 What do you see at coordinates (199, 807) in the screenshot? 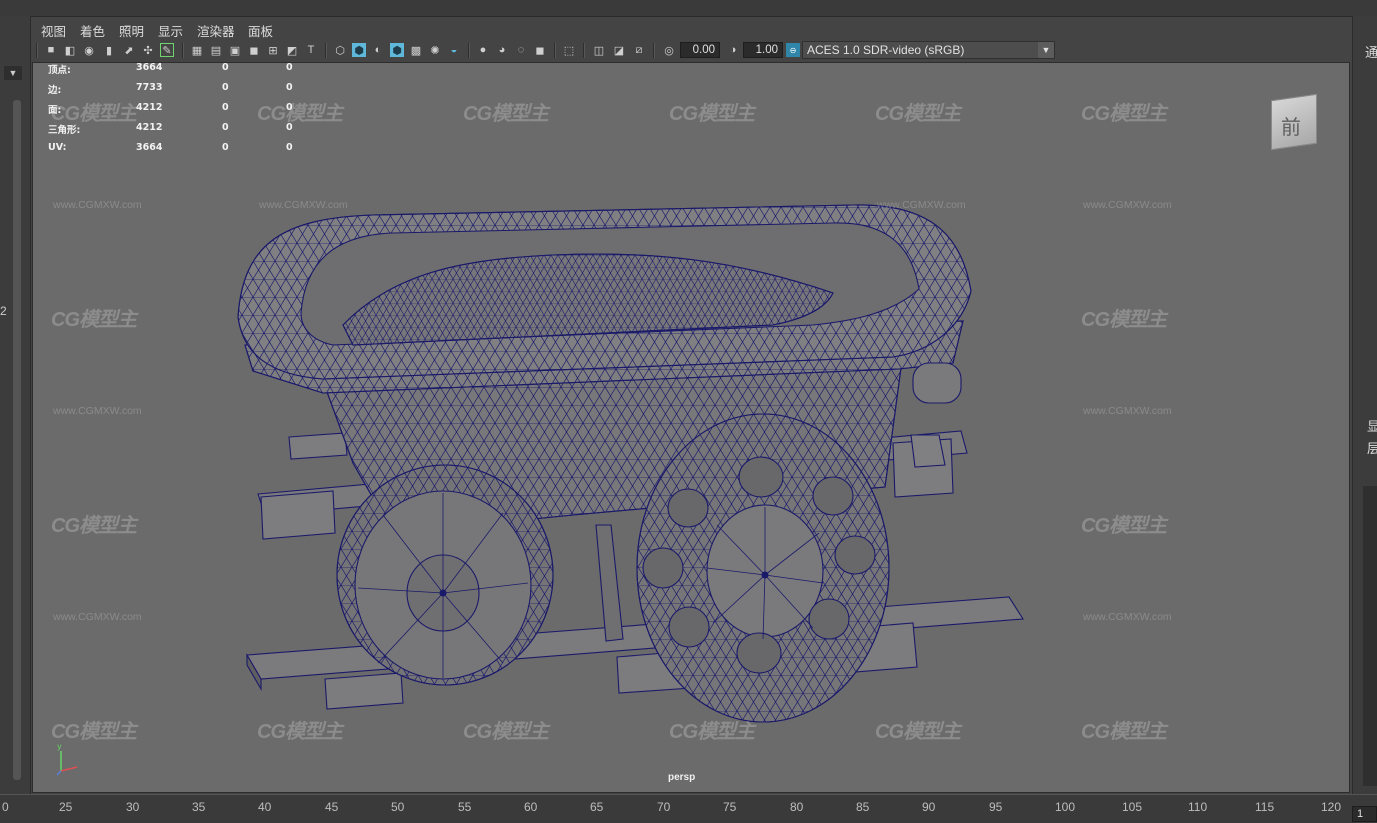
I see `timeline-tick: 35` at bounding box center [199, 807].